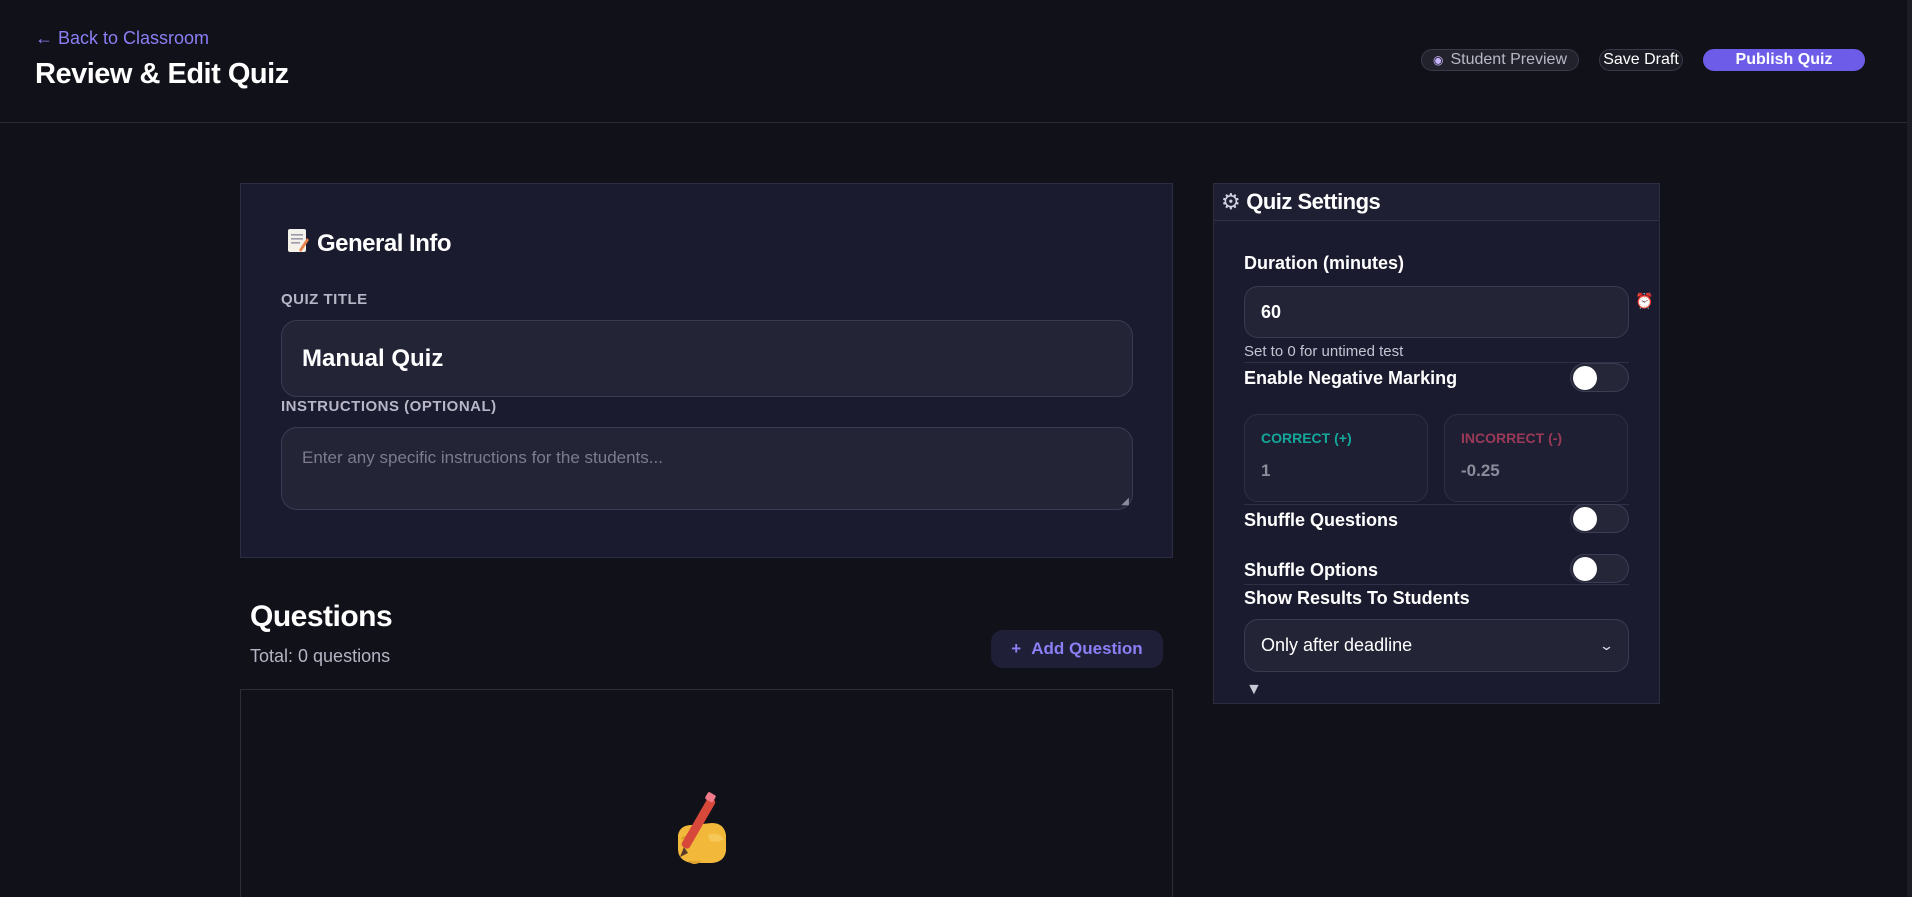  What do you see at coordinates (324, 299) in the screenshot?
I see `quiz-title-label: QUIZ TITLE` at bounding box center [324, 299].